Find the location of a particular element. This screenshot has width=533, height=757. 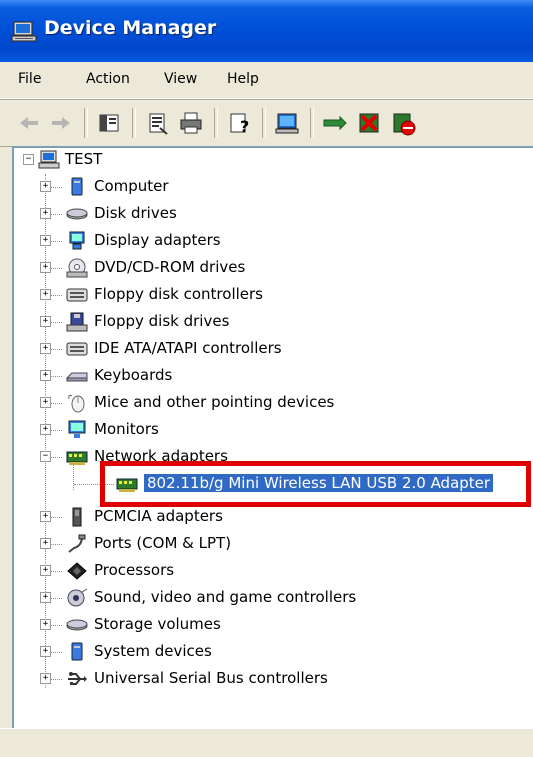

menu-action: Action is located at coordinates (108, 79).